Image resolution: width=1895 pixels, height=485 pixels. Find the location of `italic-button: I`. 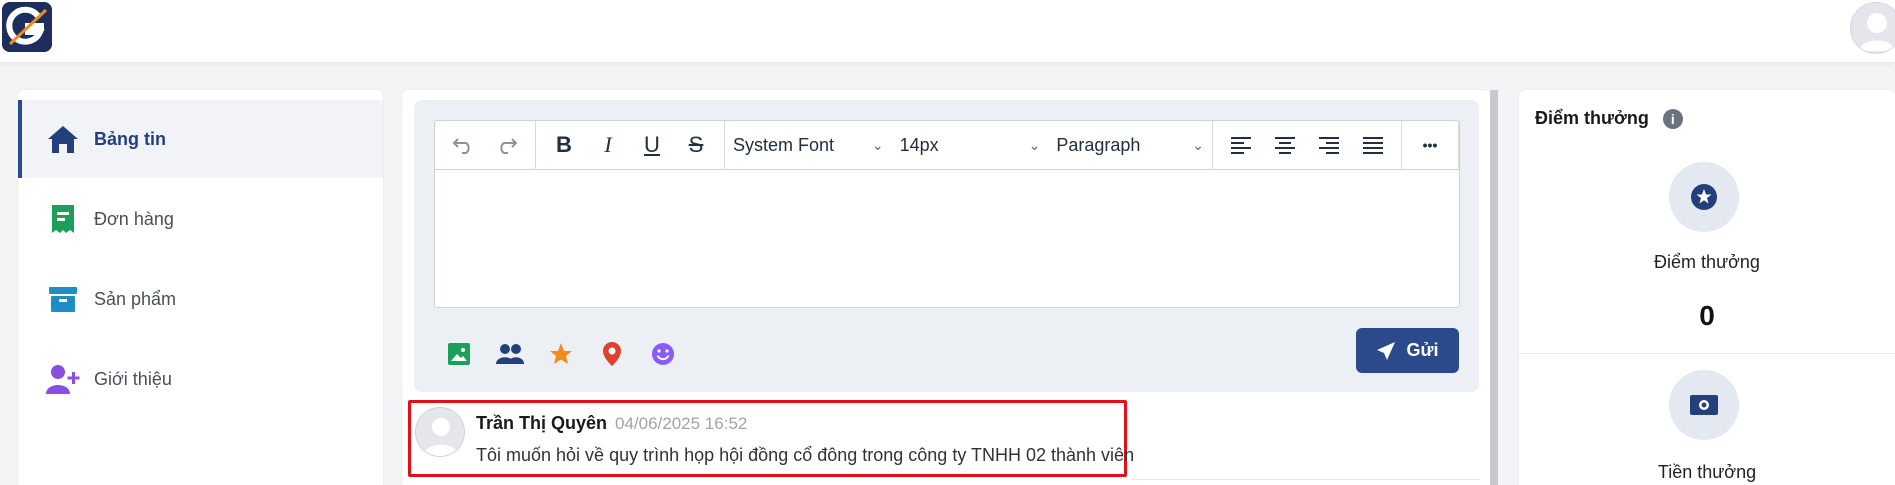

italic-button: I is located at coordinates (608, 145).